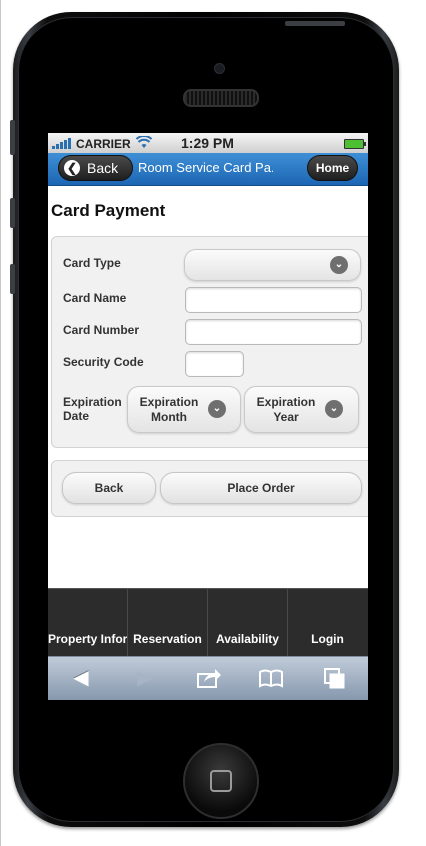  I want to click on volume-down-button, so click(12, 279).